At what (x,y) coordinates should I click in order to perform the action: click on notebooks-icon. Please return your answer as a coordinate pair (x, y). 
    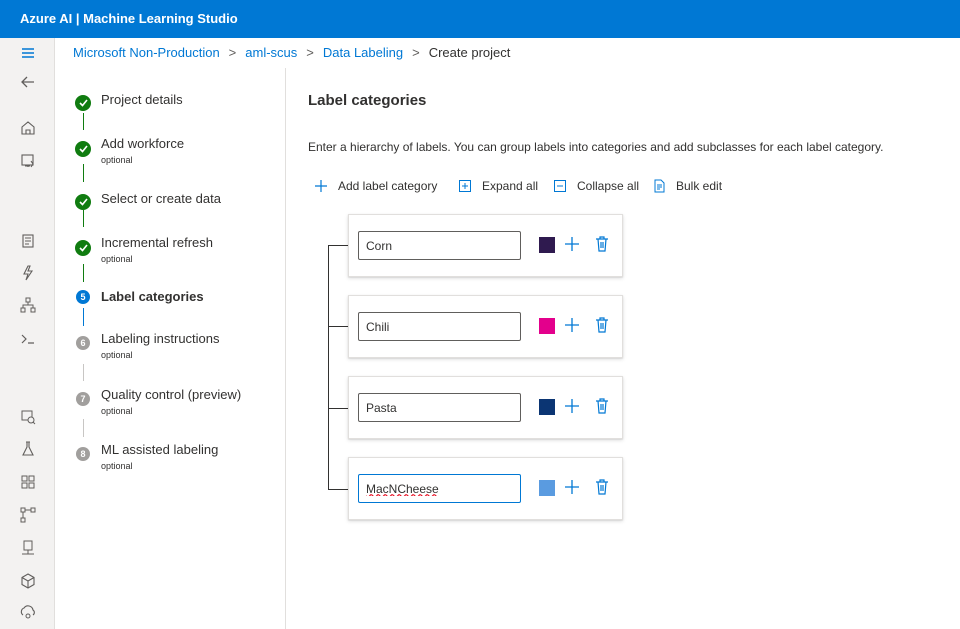
    Looking at the image, I should click on (28, 241).